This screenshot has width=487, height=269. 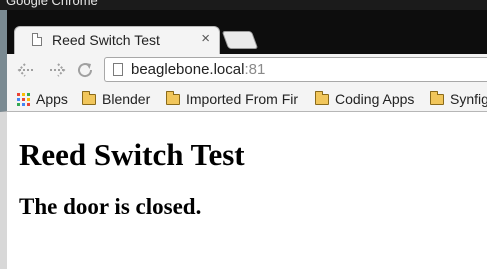 I want to click on os-window-title: Google Chrome, so click(x=52, y=4).